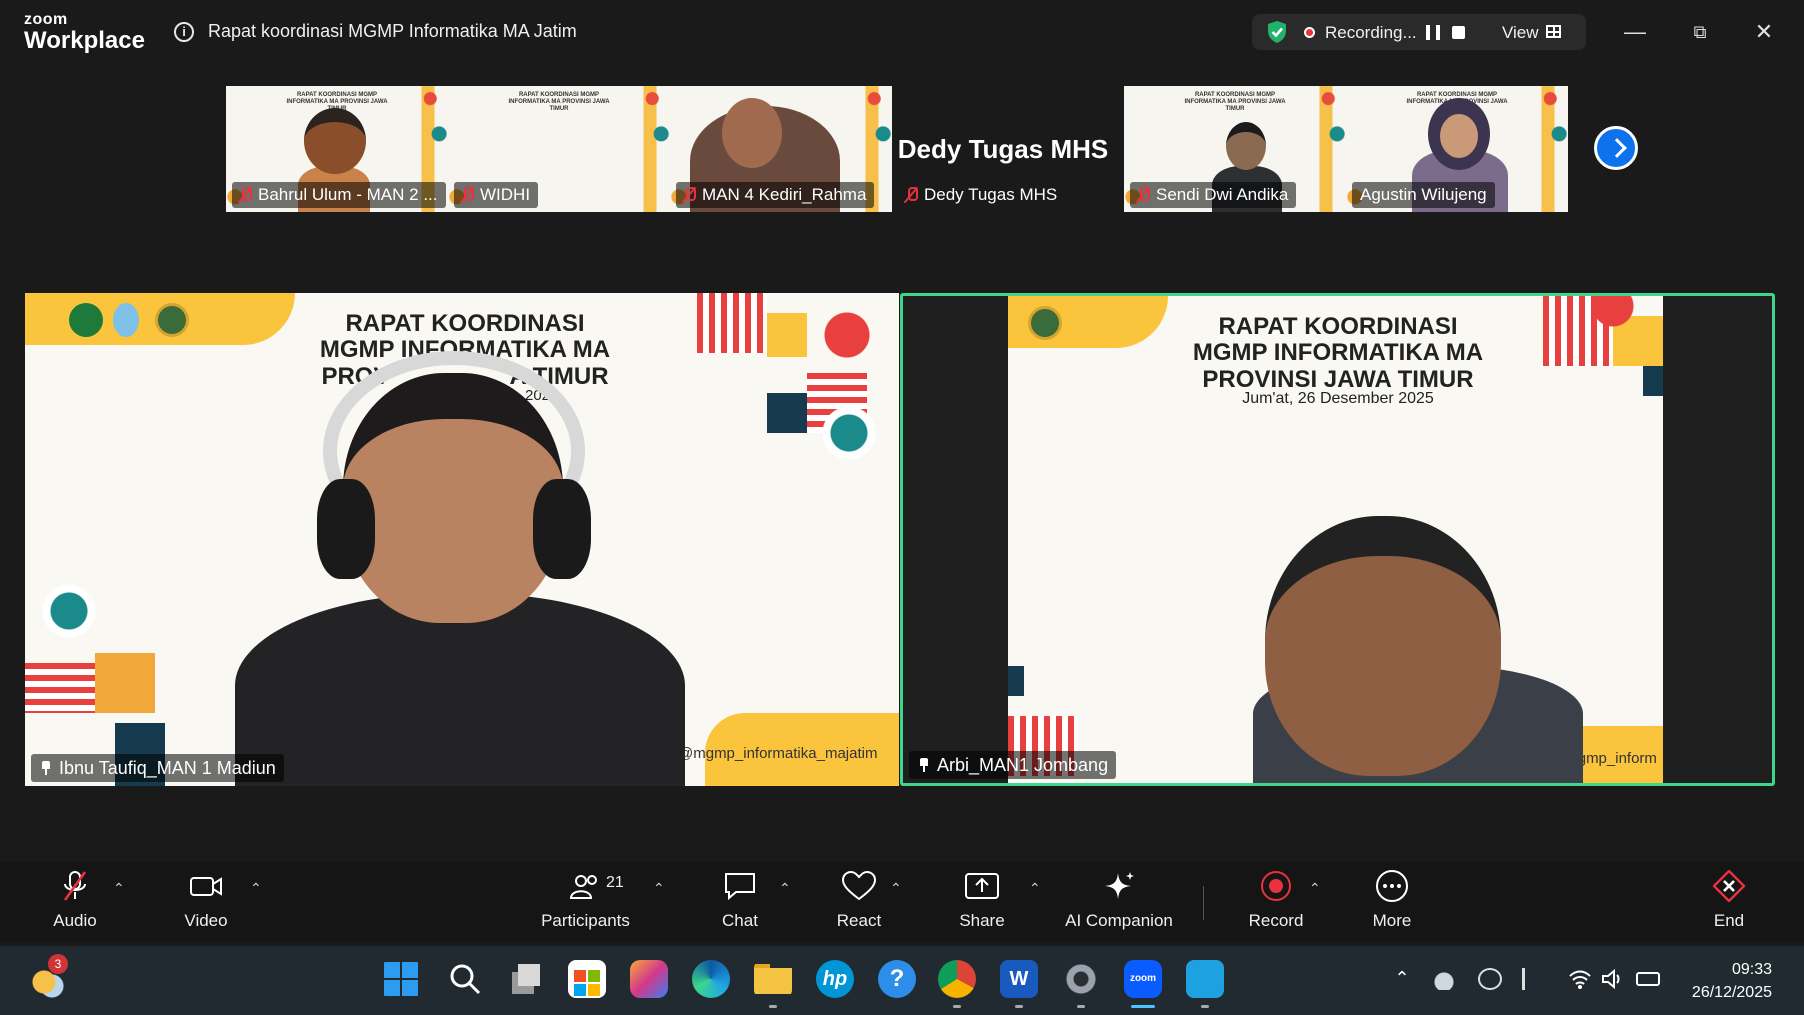  Describe the element at coordinates (897, 979) in the screenshot. I see `help-icon: ?` at that location.